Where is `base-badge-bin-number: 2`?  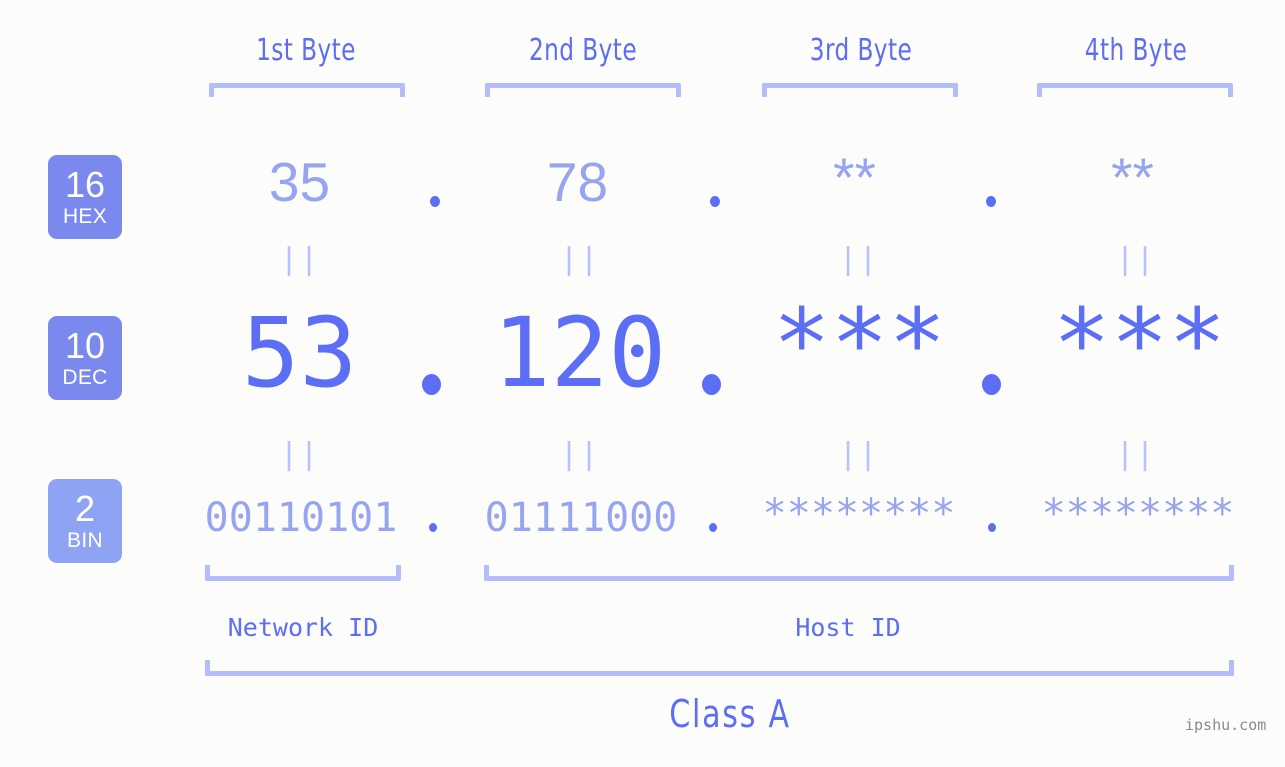
base-badge-bin-number: 2 is located at coordinates (85, 508).